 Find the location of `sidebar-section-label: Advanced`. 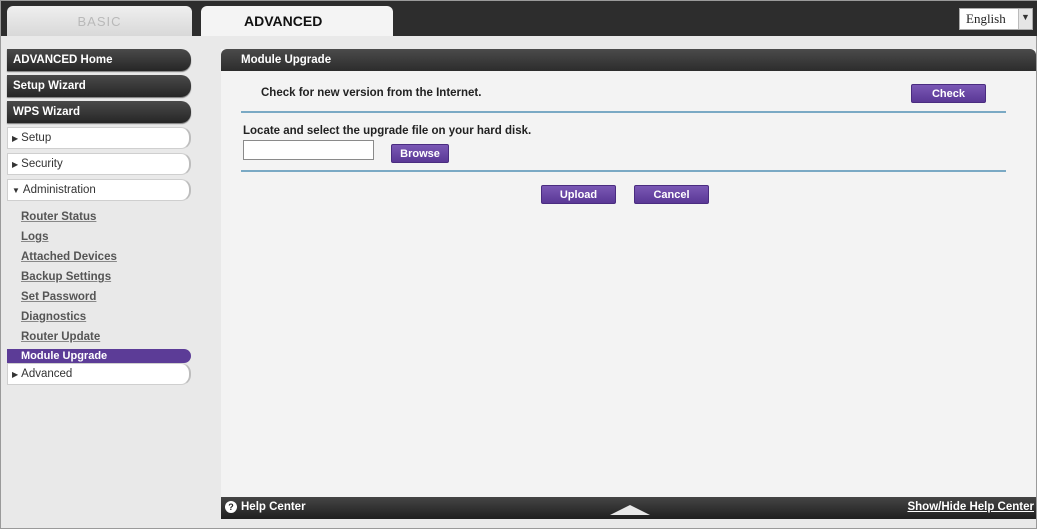

sidebar-section-label: Advanced is located at coordinates (47, 374).